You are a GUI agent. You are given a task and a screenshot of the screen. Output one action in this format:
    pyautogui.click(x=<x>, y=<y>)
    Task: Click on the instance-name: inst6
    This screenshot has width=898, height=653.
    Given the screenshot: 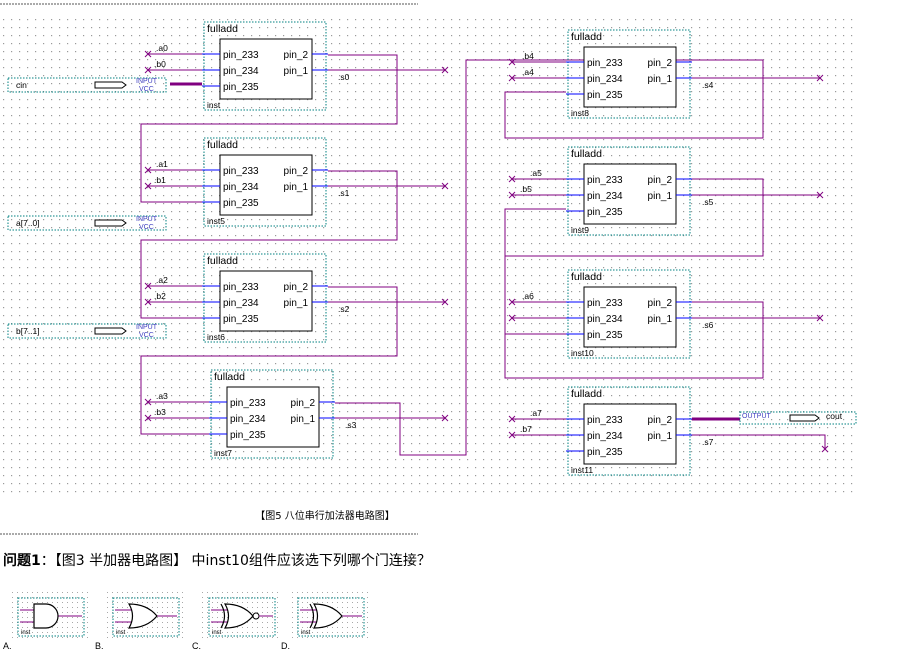 What is the action you would take?
    pyautogui.click(x=216, y=337)
    